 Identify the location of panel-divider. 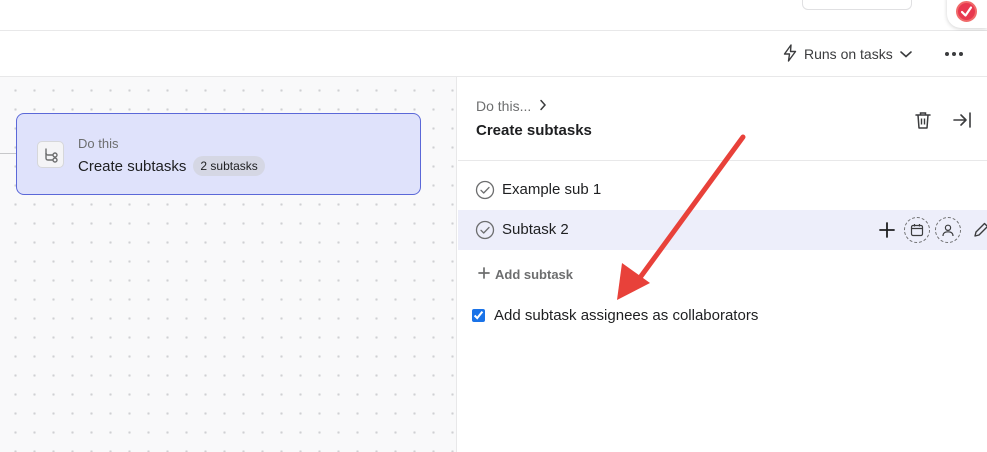
(722, 160).